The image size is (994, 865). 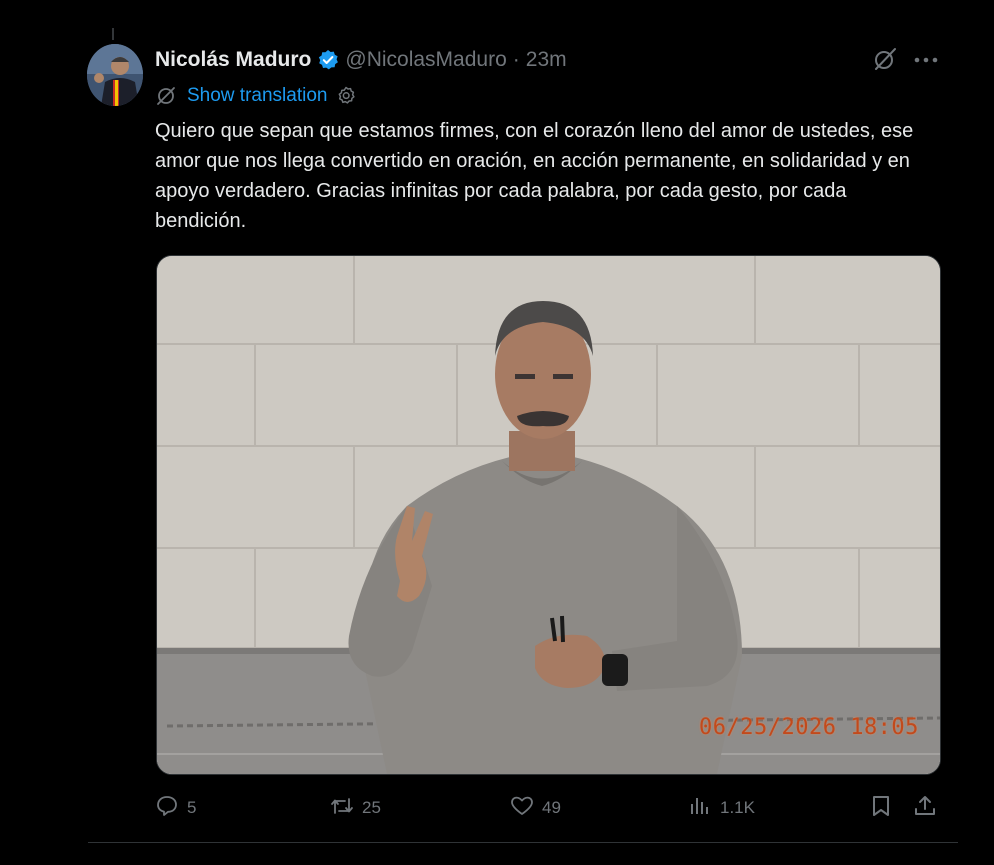 What do you see at coordinates (171, 808) in the screenshot?
I see `reply-icon` at bounding box center [171, 808].